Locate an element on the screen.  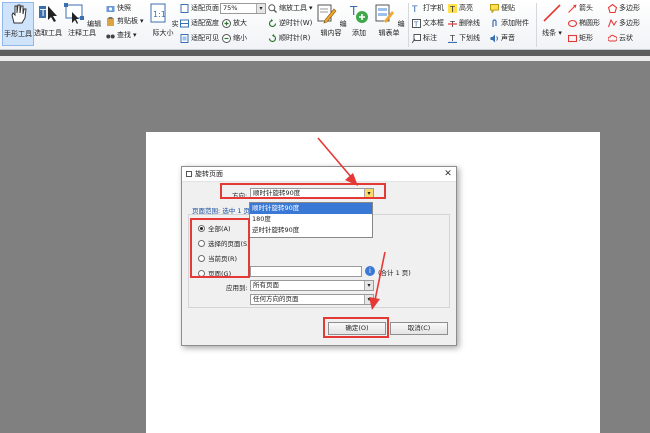
ok-button: 确定(O) is located at coordinates (357, 328).